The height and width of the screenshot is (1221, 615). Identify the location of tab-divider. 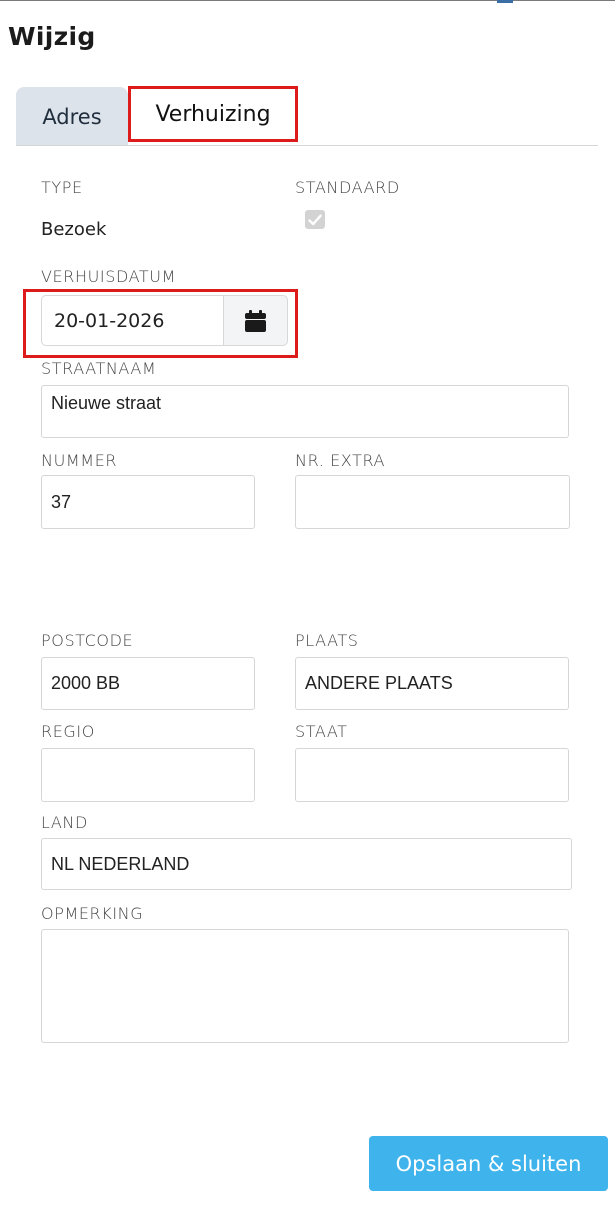
(307, 145).